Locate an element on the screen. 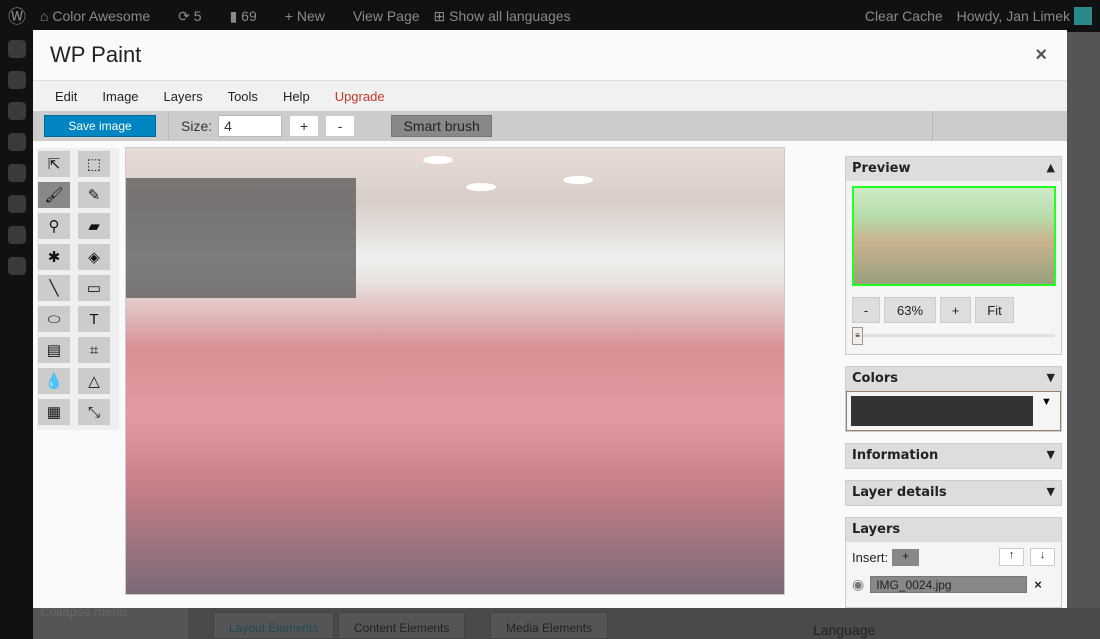  insert-label: Insert: is located at coordinates (870, 557).